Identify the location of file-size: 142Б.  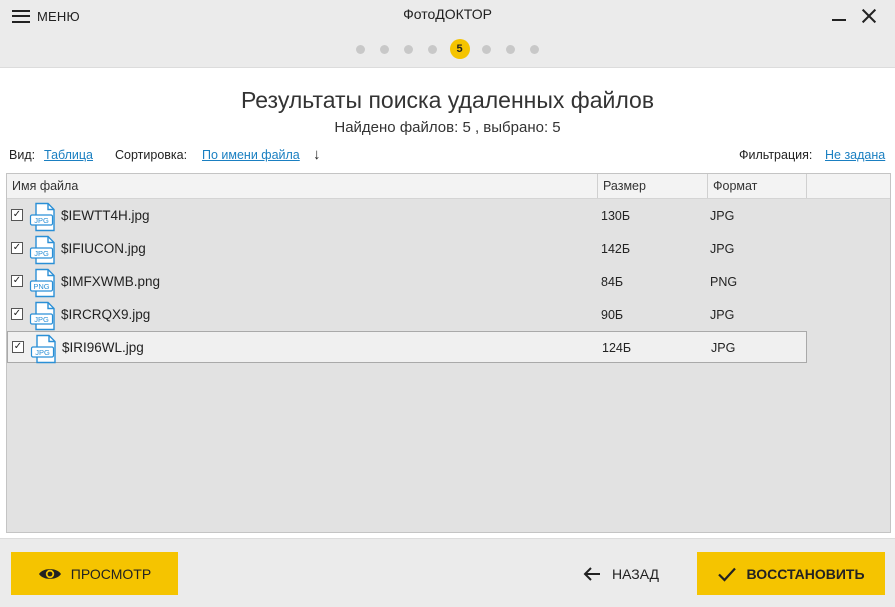
(616, 249).